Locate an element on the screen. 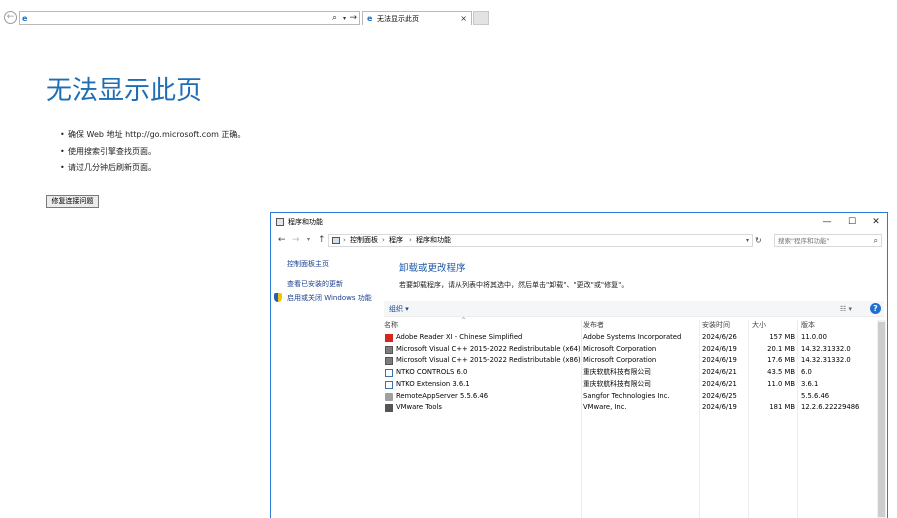  vertical-scrollbar is located at coordinates (881, 419).